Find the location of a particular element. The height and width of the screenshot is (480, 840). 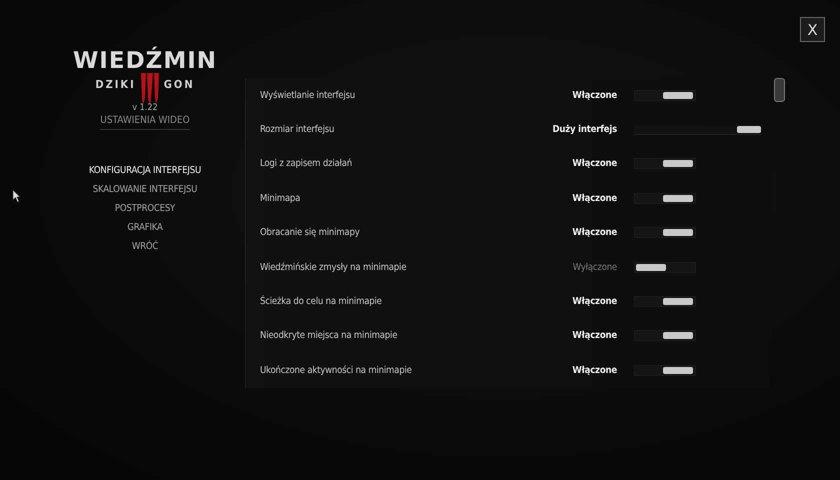

menu-item: POSTPROCESY is located at coordinates (145, 209).